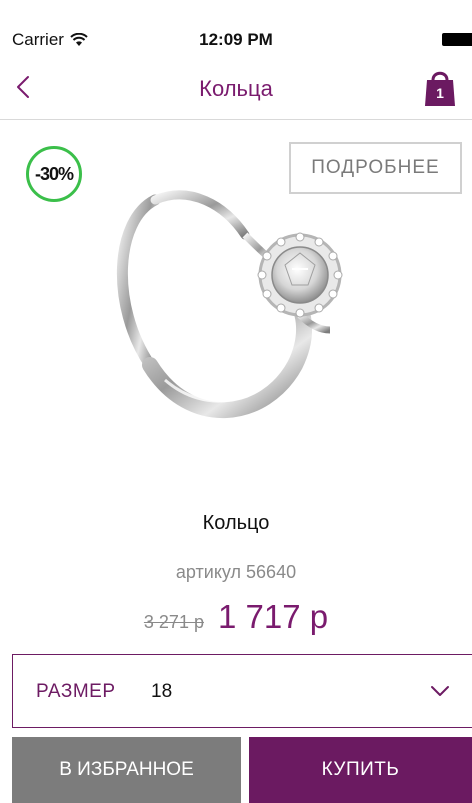 The height and width of the screenshot is (803, 472). I want to click on size-selector: РАЗМЕР 18, so click(242, 691).